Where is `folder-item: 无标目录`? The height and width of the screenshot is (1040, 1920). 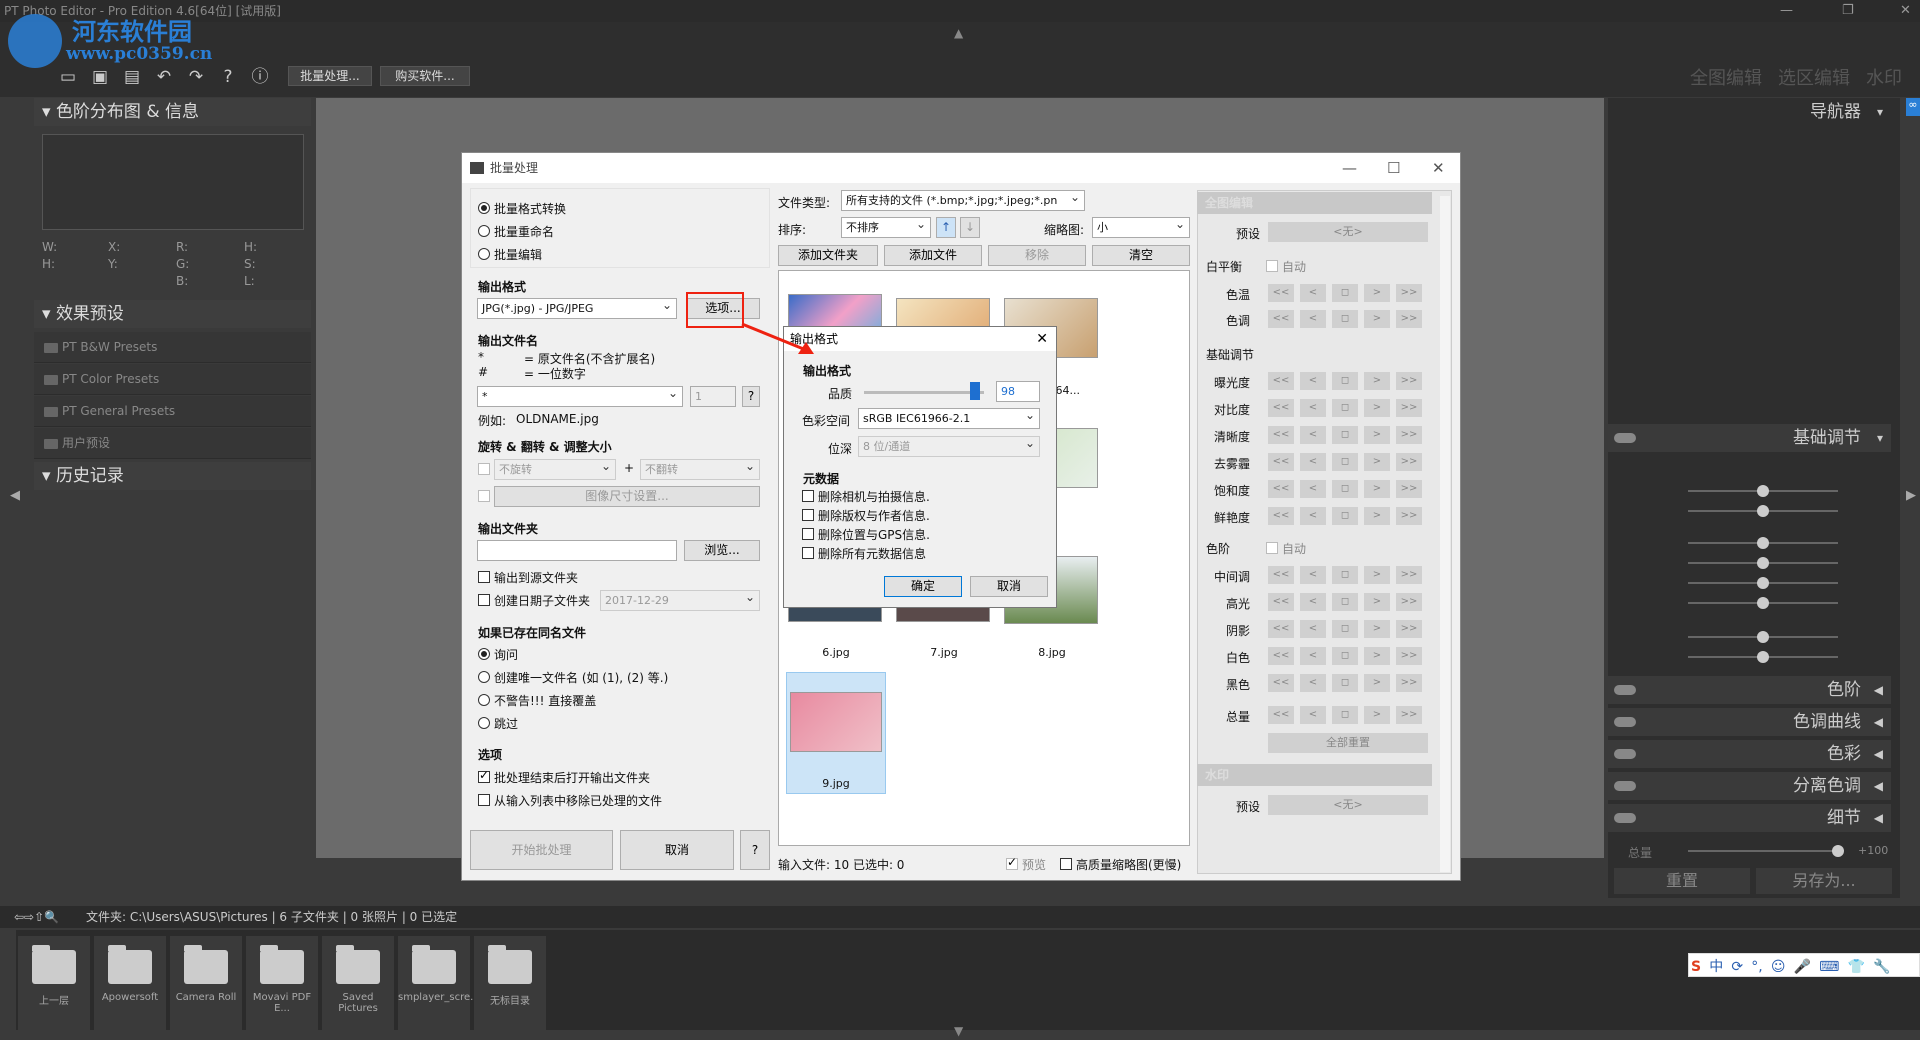 folder-item: 无标目录 is located at coordinates (510, 983).